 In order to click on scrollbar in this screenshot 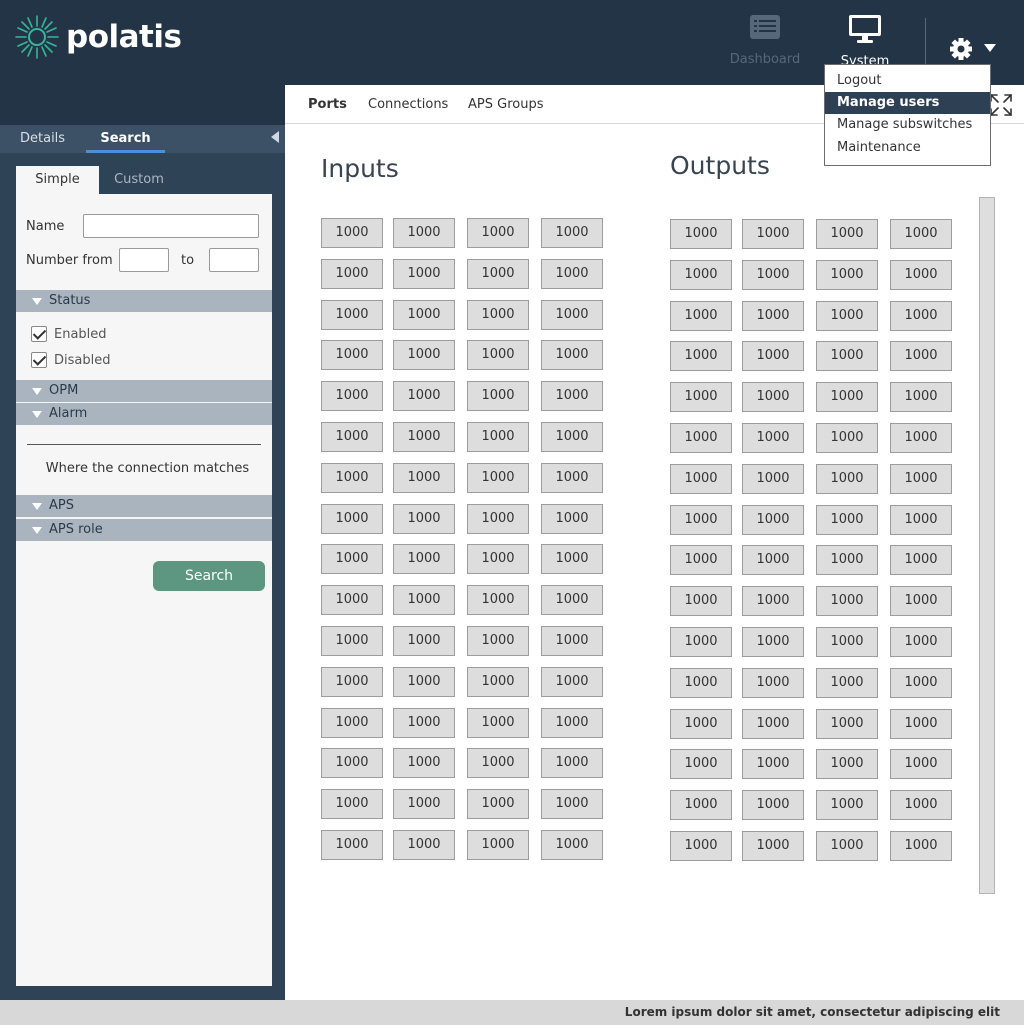, I will do `click(987, 545)`.